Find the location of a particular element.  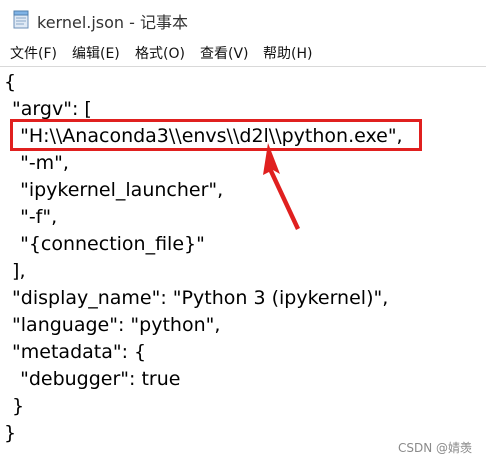

code-line: "-m", is located at coordinates (38, 163).